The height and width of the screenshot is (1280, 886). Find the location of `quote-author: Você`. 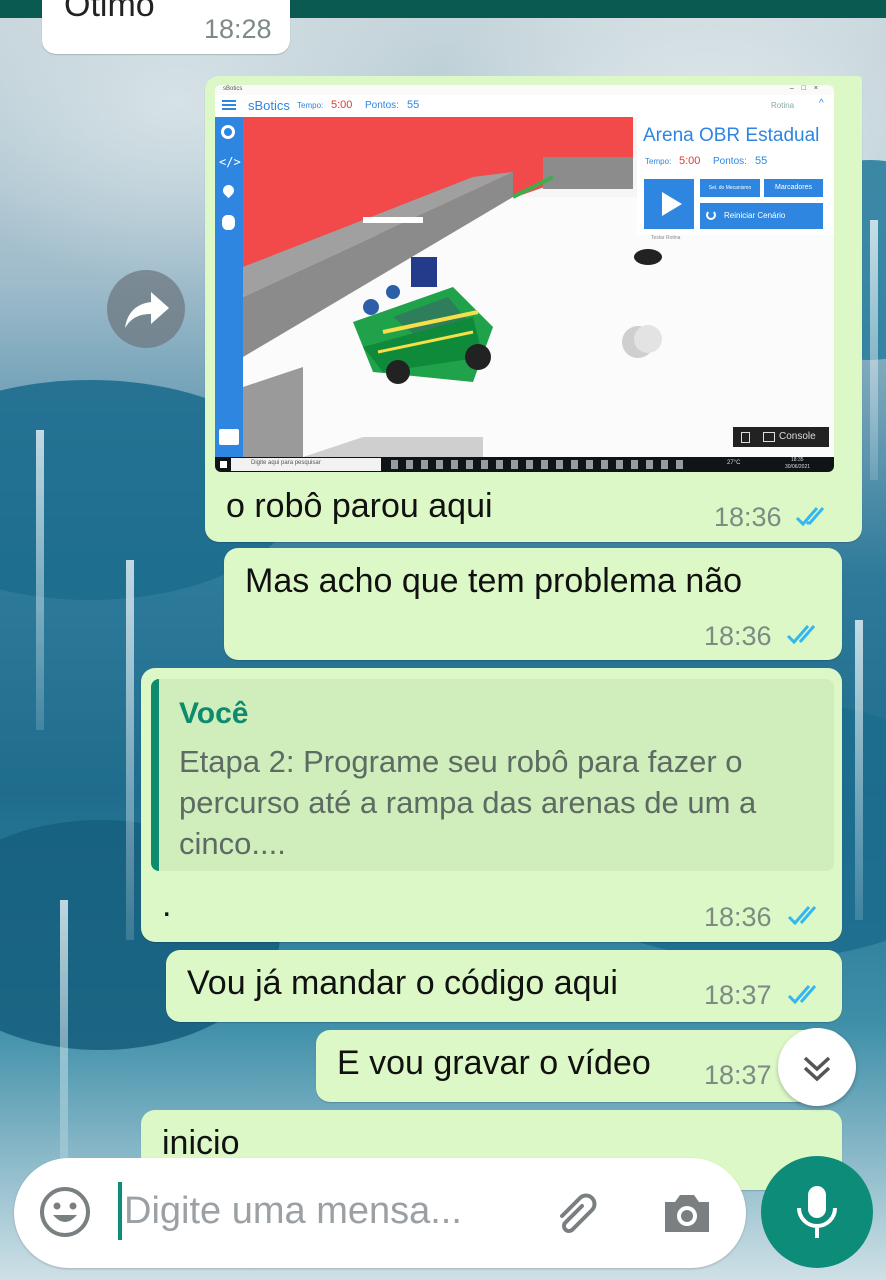

quote-author: Você is located at coordinates (214, 713).